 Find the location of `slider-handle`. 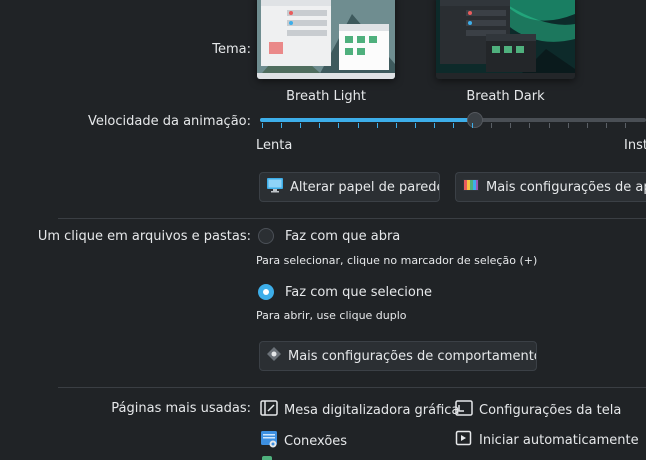

slider-handle is located at coordinates (475, 120).